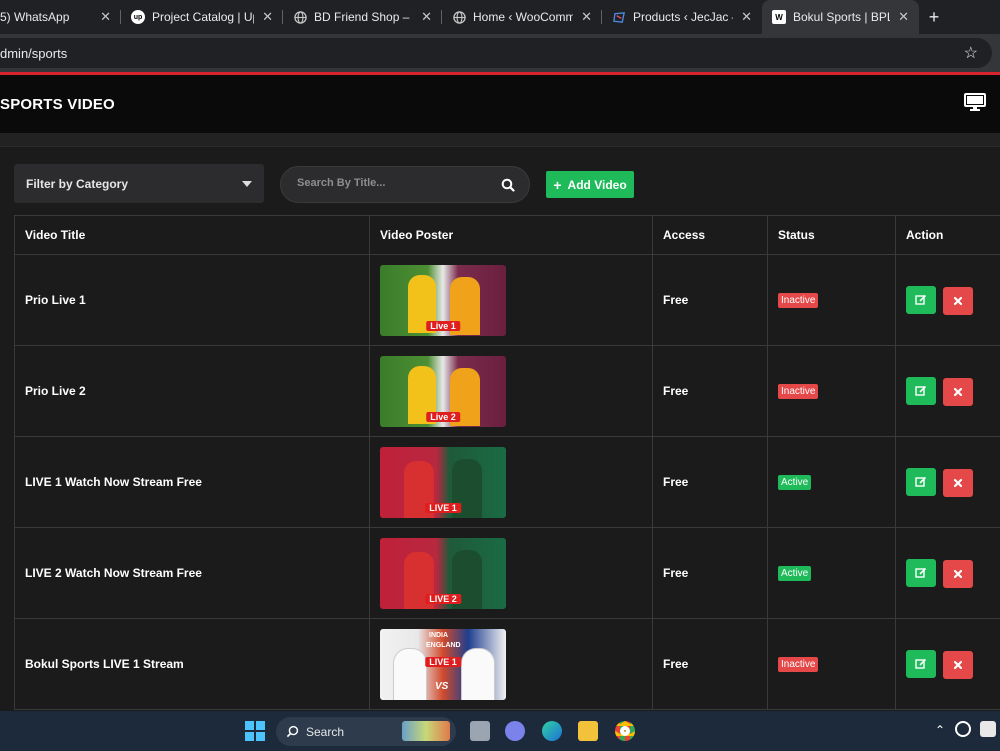  What do you see at coordinates (77, 184) in the screenshot?
I see `filter-label: Filter by Category` at bounding box center [77, 184].